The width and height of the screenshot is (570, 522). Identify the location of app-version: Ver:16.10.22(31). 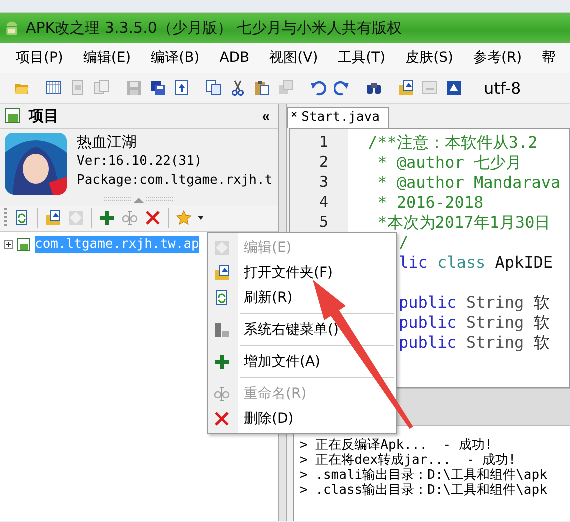
(140, 162).